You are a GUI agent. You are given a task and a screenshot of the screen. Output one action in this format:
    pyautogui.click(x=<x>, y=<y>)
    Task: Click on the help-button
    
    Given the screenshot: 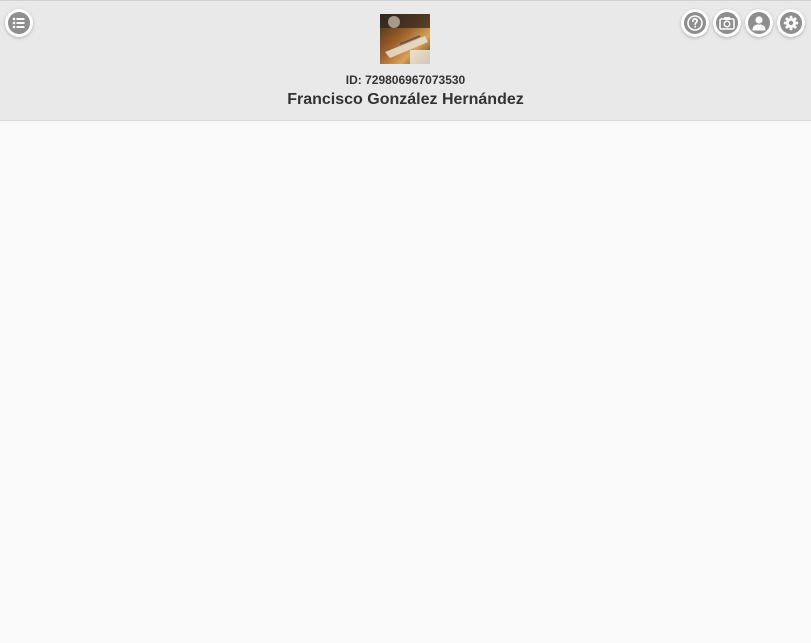 What is the action you would take?
    pyautogui.click(x=695, y=23)
    